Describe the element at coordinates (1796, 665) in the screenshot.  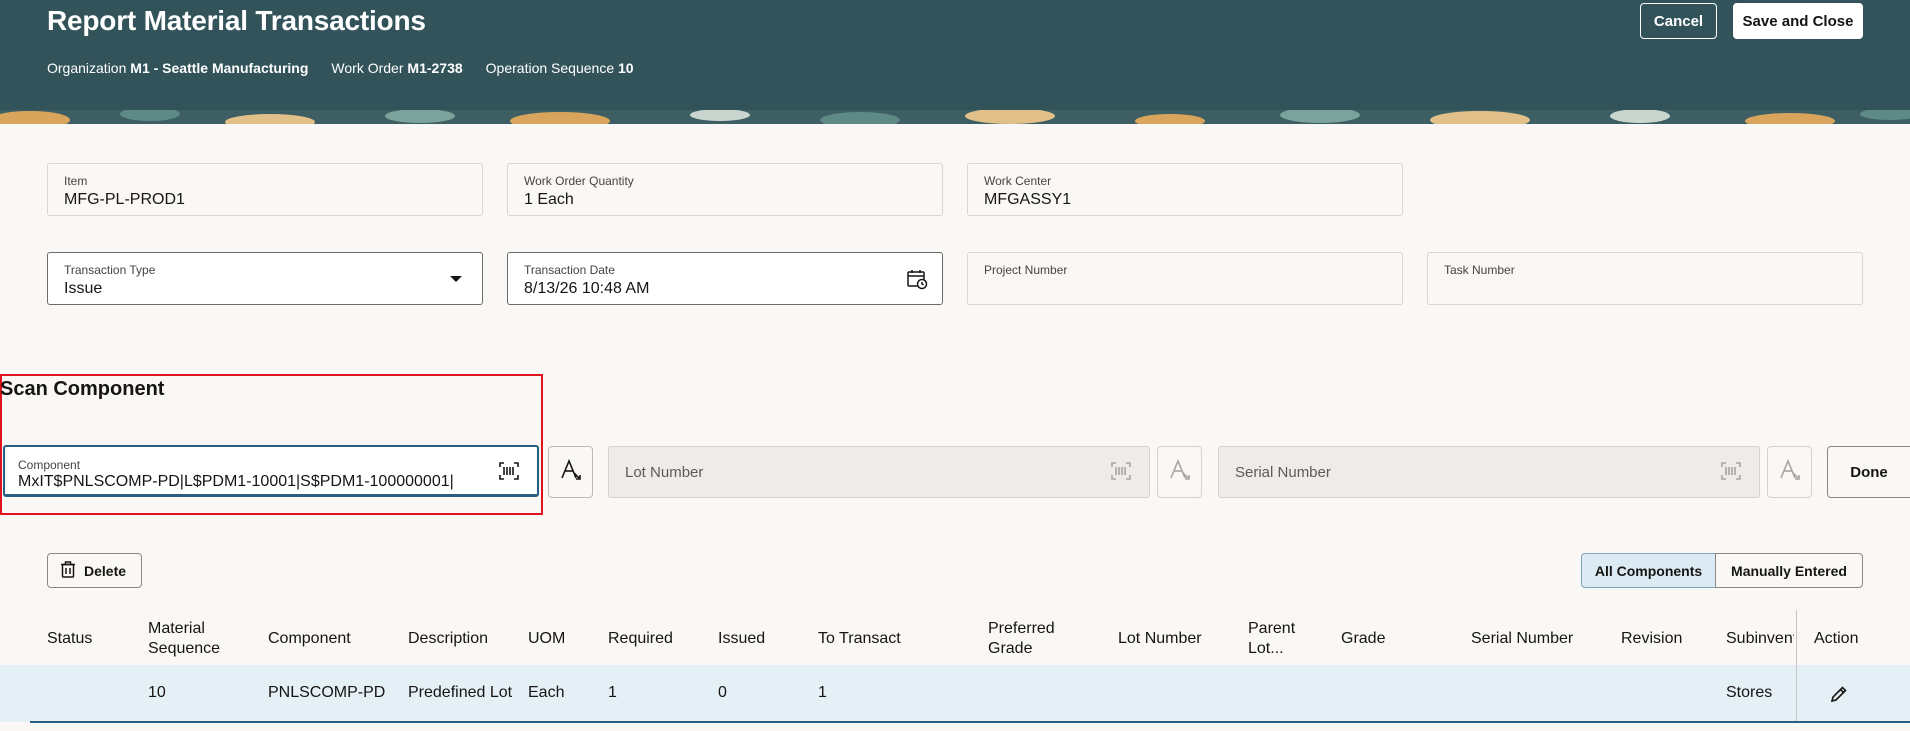
I see `column-divider` at that location.